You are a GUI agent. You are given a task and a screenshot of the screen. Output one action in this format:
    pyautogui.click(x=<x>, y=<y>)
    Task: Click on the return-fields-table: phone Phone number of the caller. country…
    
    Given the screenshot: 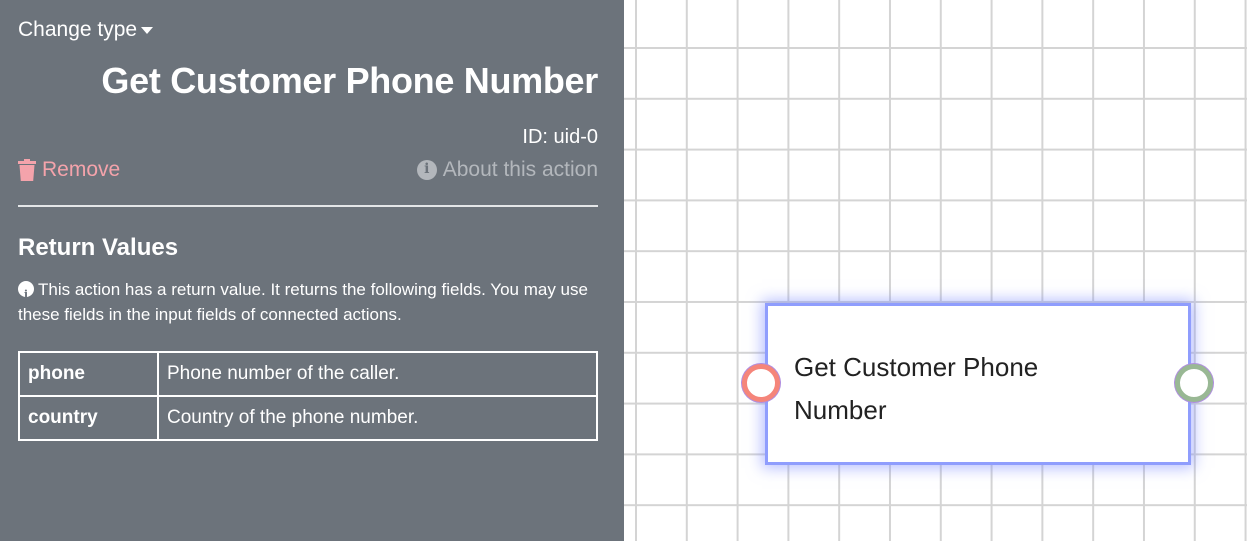 What is the action you would take?
    pyautogui.click(x=308, y=396)
    